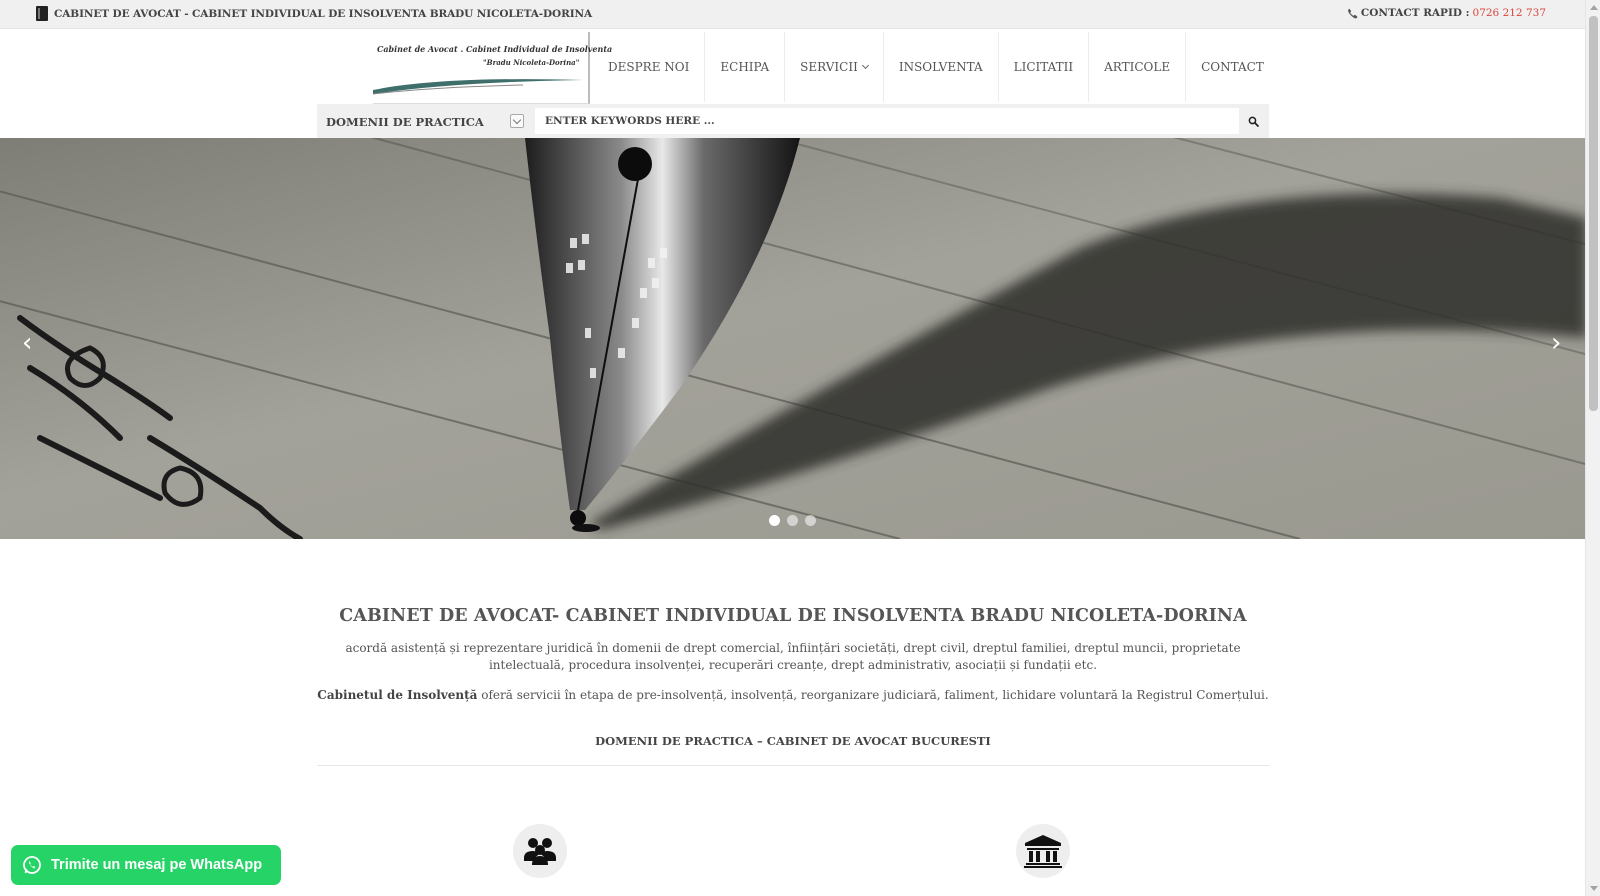 The height and width of the screenshot is (896, 1600). I want to click on nav-label: INSOLVENTA, so click(940, 67).